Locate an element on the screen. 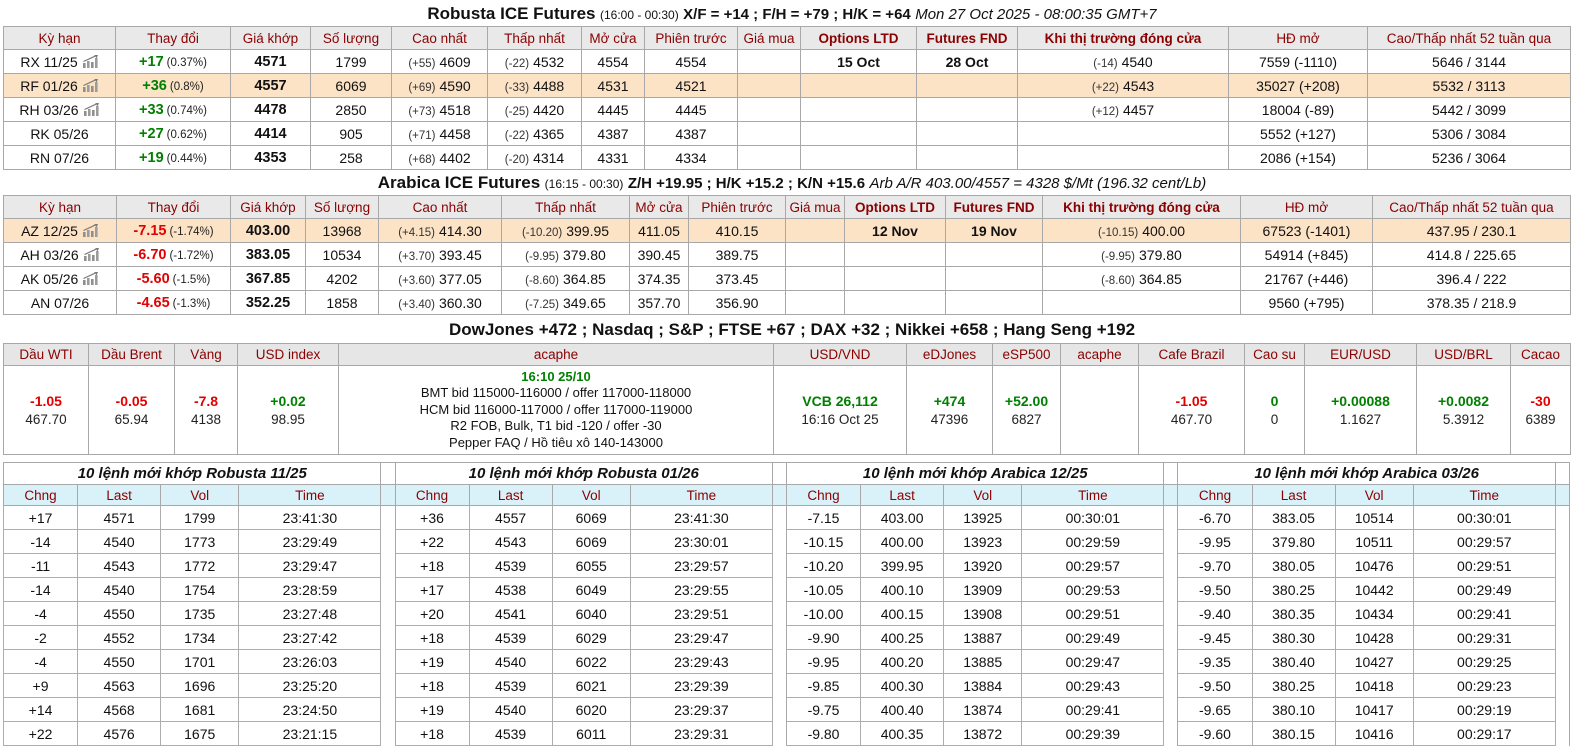 The image size is (1585, 750). high-change: (+71) is located at coordinates (422, 135).